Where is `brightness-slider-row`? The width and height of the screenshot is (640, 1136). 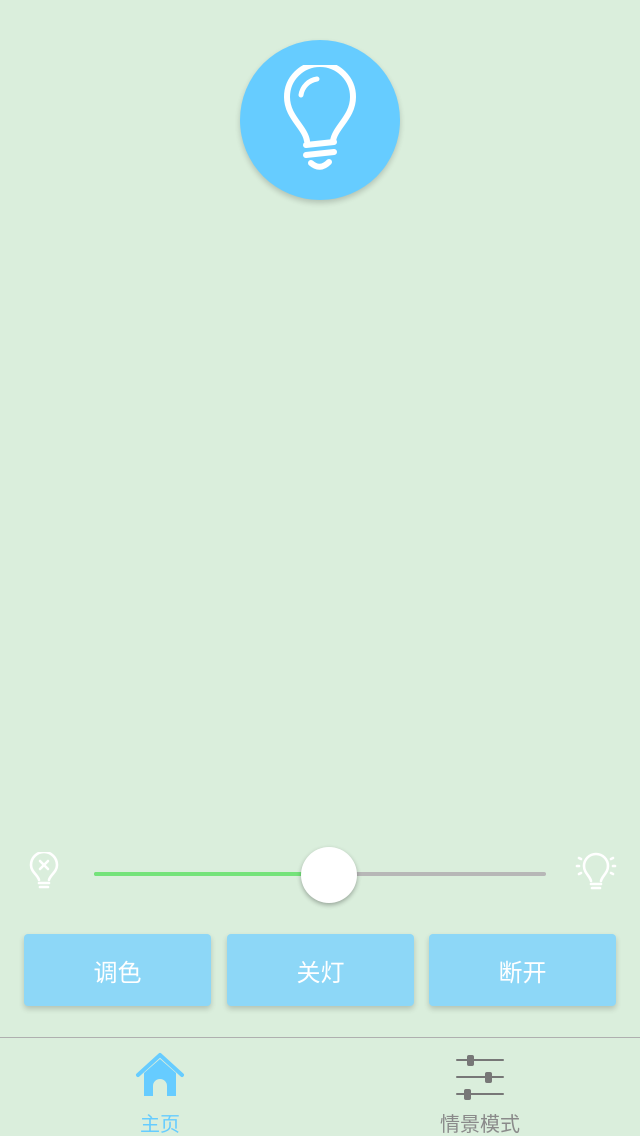 brightness-slider-row is located at coordinates (320, 875).